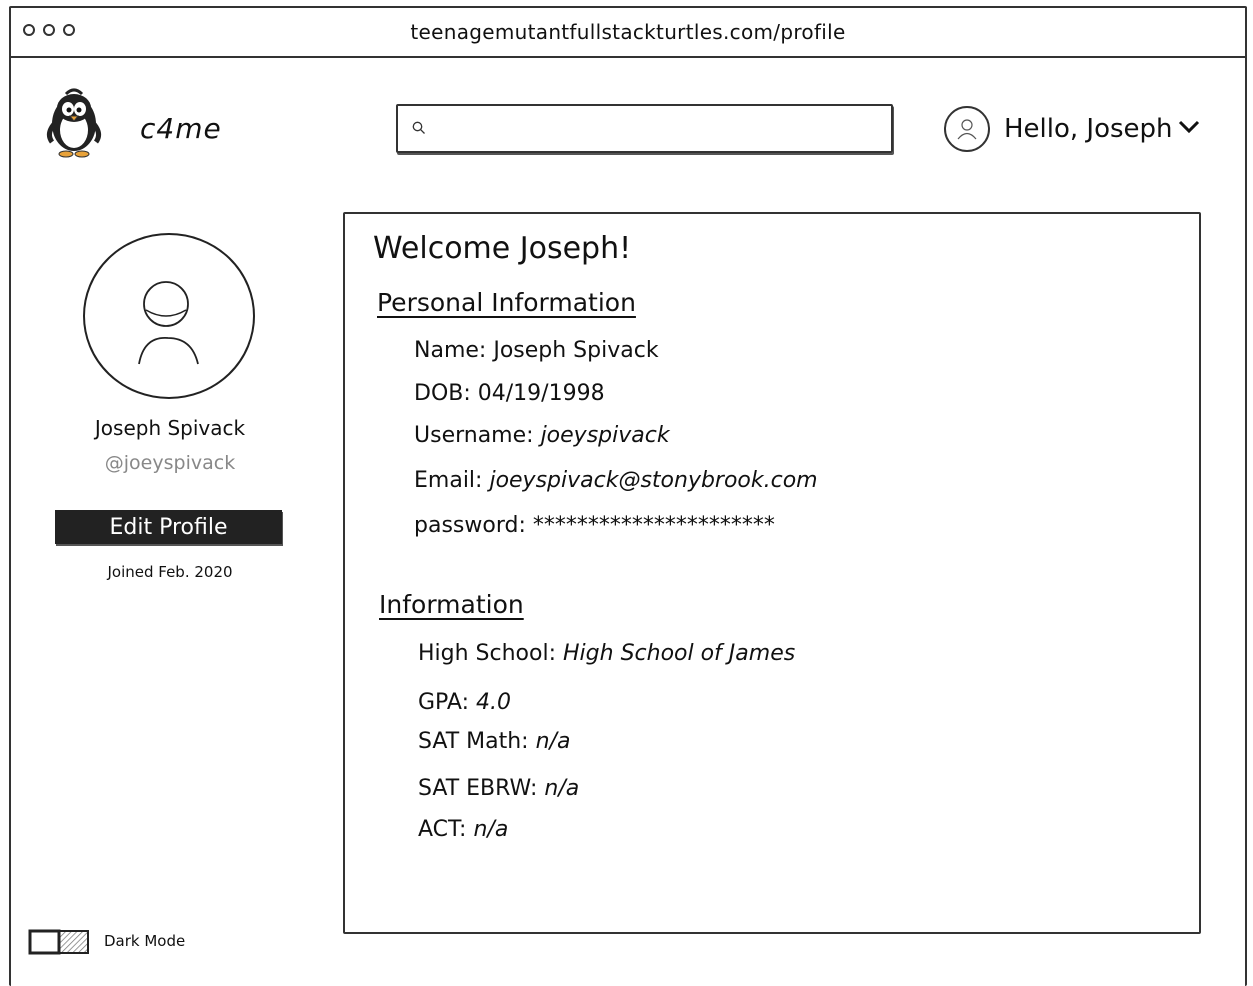 The height and width of the screenshot is (986, 1253). I want to click on field-label: DOB:, so click(442, 393).